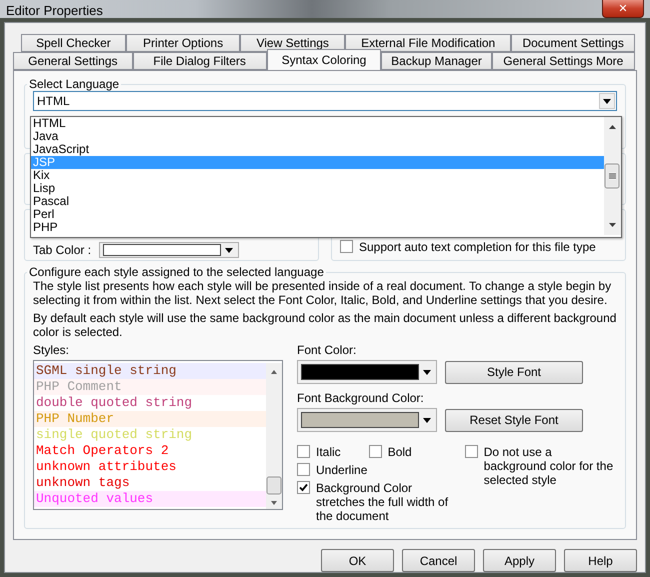  What do you see at coordinates (436, 61) in the screenshot?
I see `tab: Backup Manager` at bounding box center [436, 61].